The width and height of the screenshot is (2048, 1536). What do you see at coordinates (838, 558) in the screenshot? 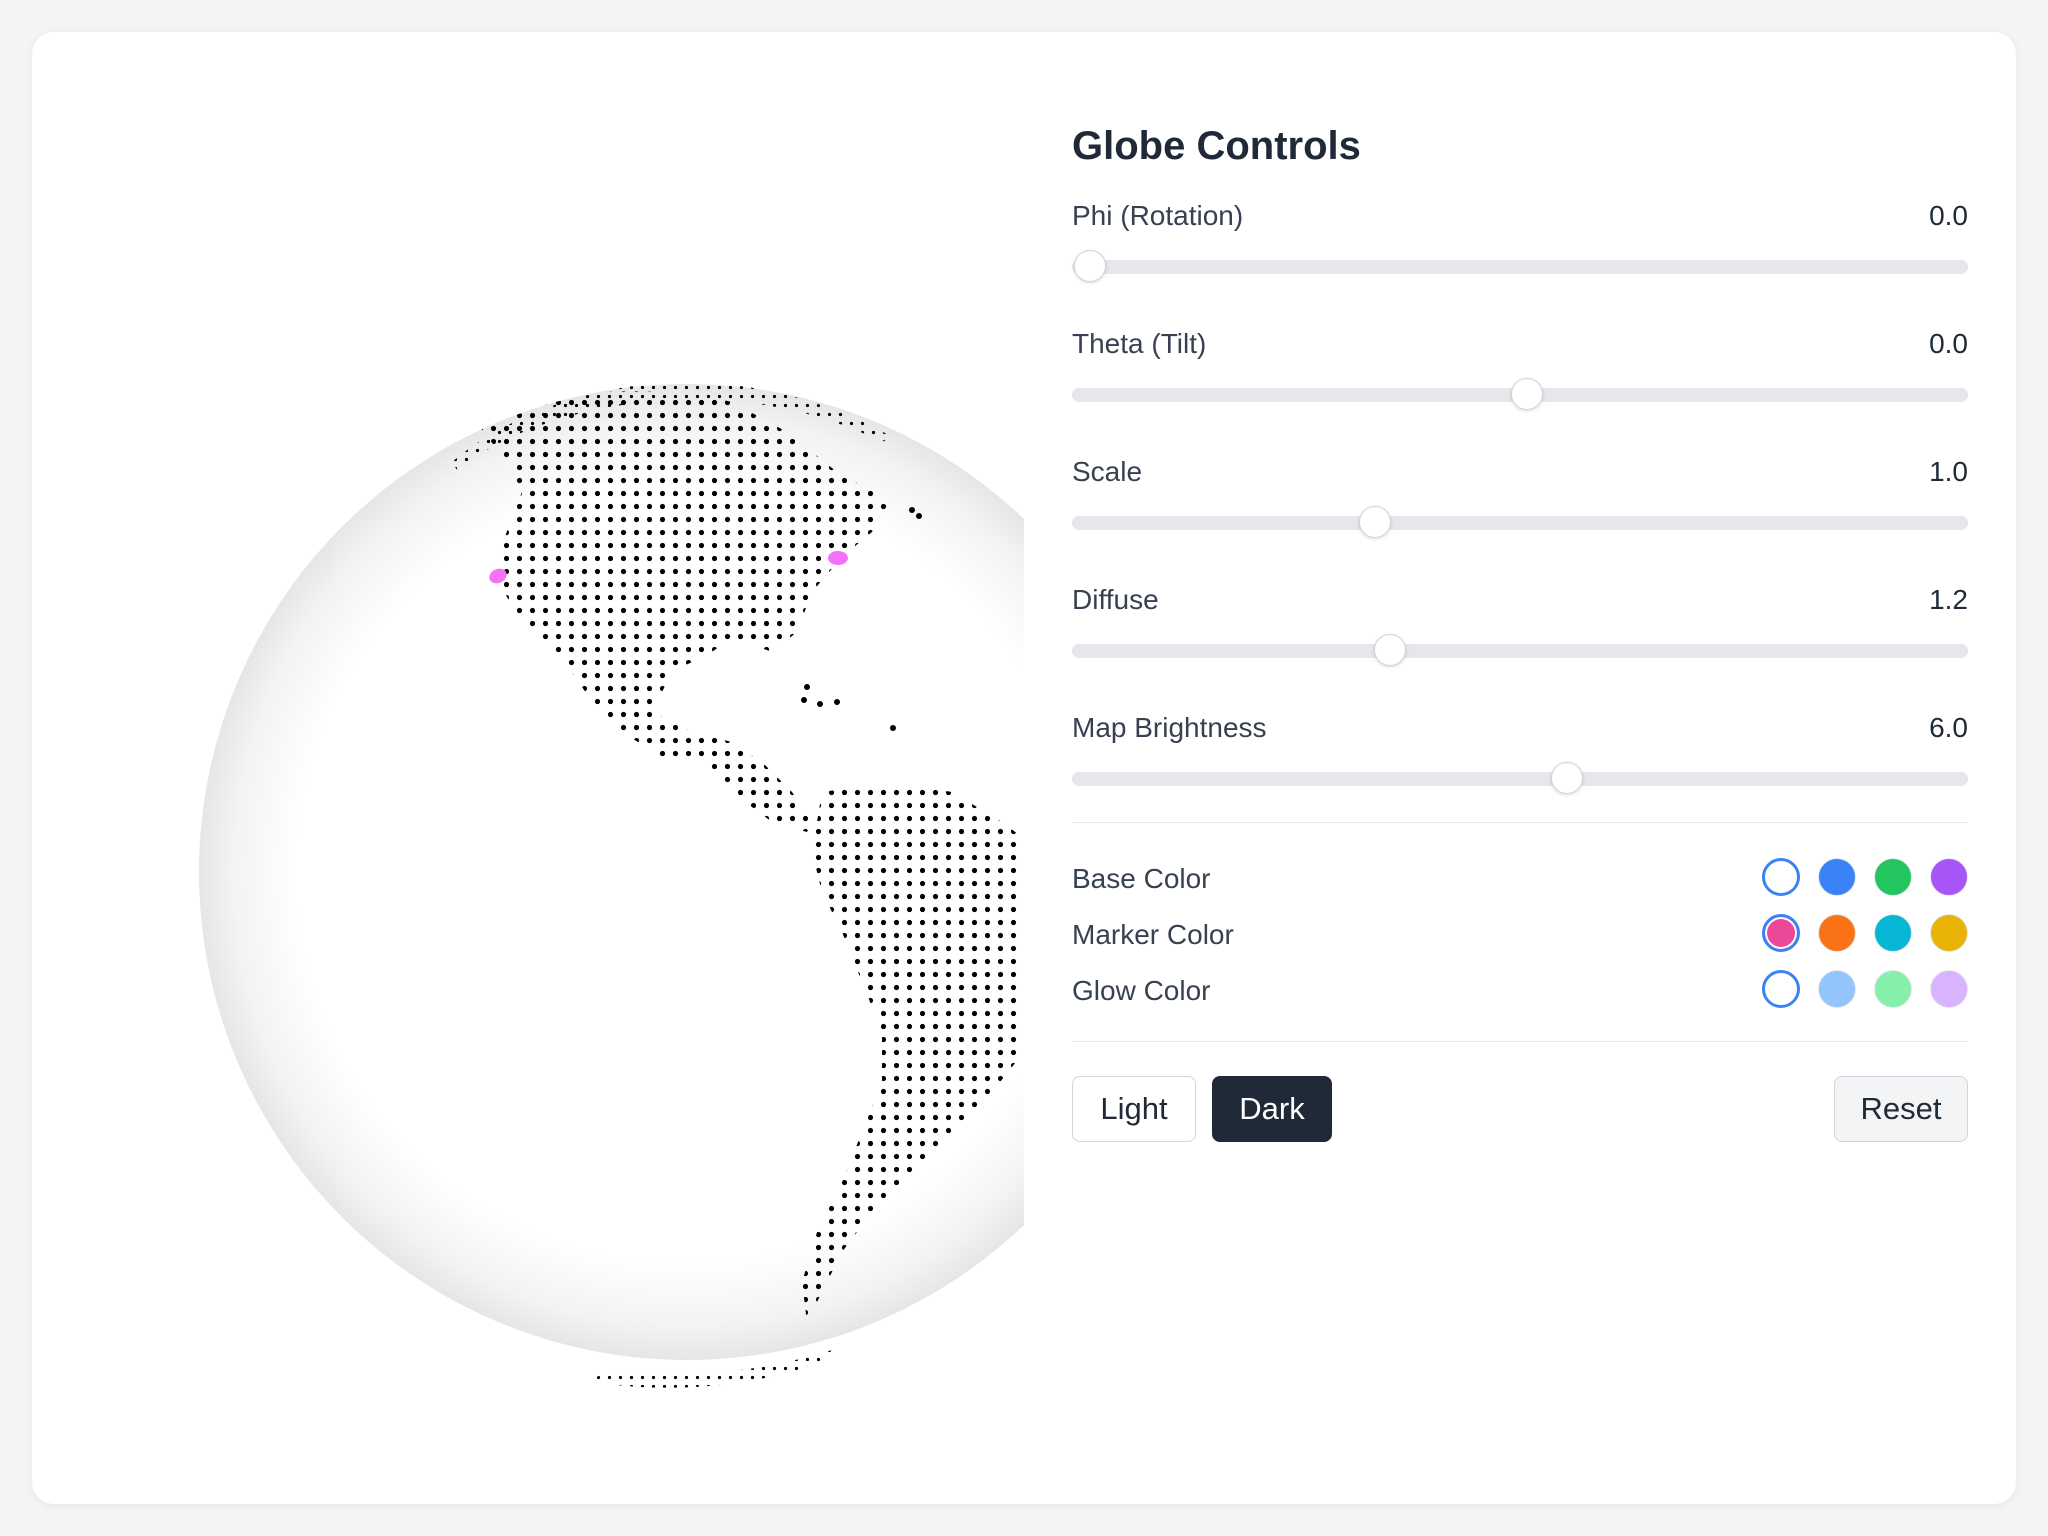
I see `marker-east` at bounding box center [838, 558].